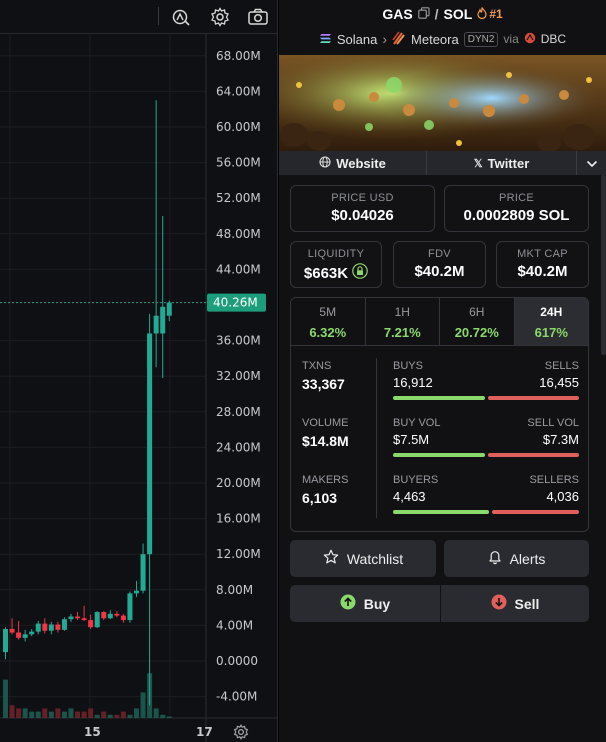 This screenshot has width=606, height=742. What do you see at coordinates (591, 163) in the screenshot?
I see `more-links-button` at bounding box center [591, 163].